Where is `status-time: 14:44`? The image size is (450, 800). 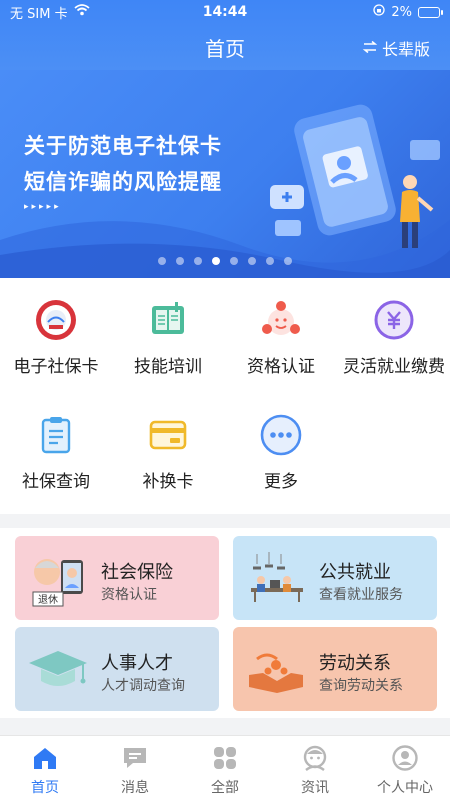
status-time: 14:44 is located at coordinates (225, 12).